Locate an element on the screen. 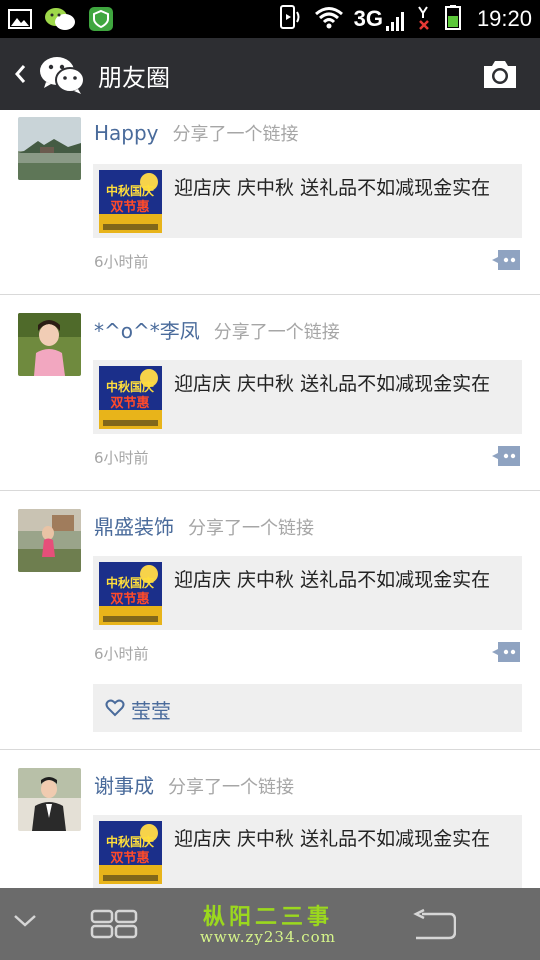  clock: 19:20 is located at coordinates (504, 18).